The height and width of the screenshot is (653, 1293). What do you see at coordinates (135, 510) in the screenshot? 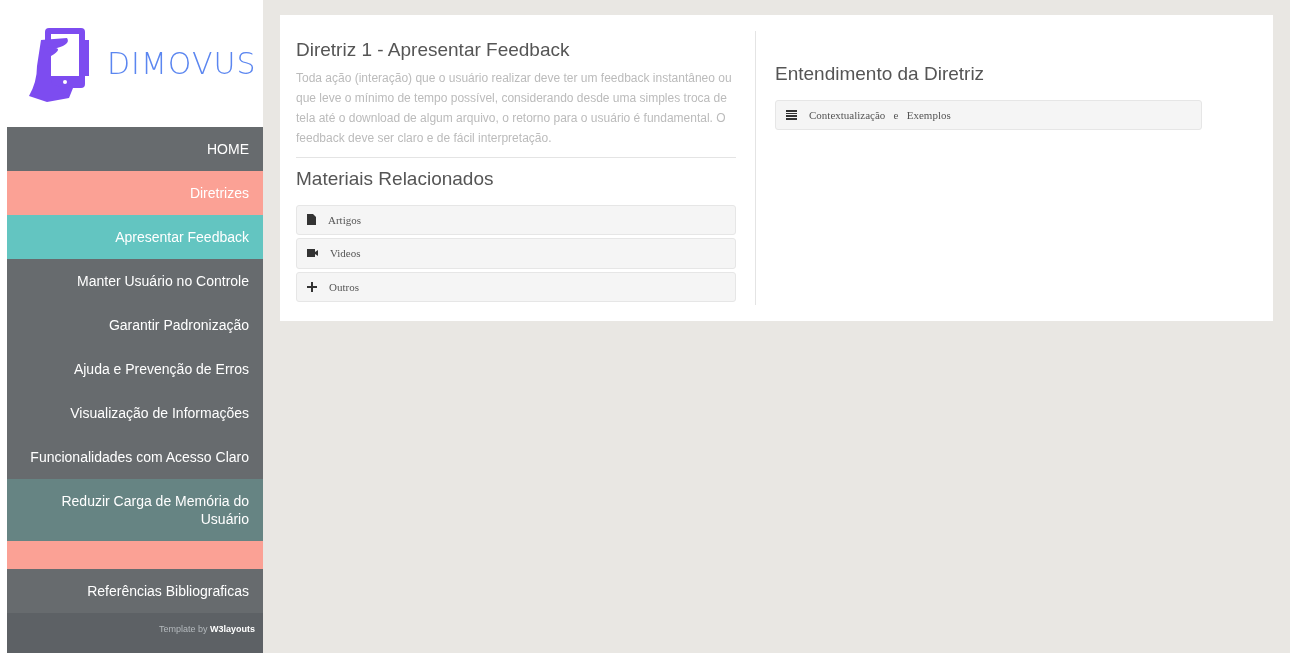
I see `nav-item: Reduzir Carga de Memória do Usuário` at bounding box center [135, 510].